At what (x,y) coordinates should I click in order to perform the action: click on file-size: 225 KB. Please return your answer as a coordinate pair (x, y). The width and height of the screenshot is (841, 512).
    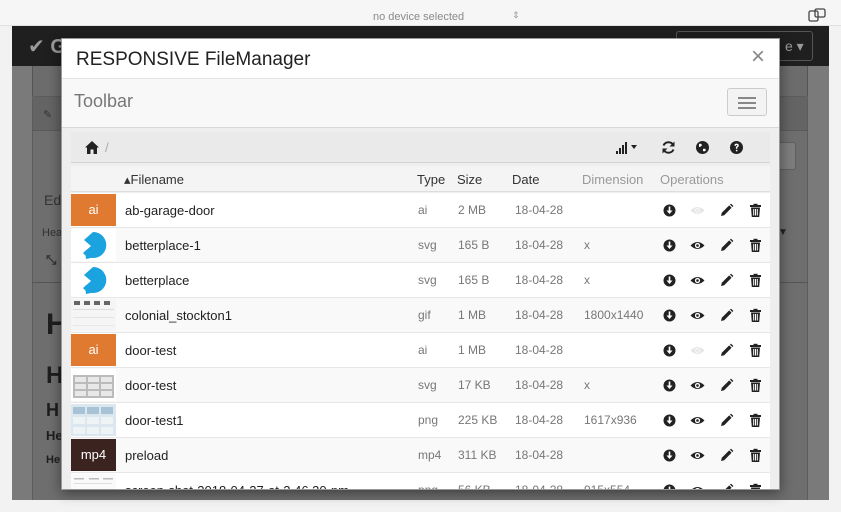
    Looking at the image, I should click on (478, 420).